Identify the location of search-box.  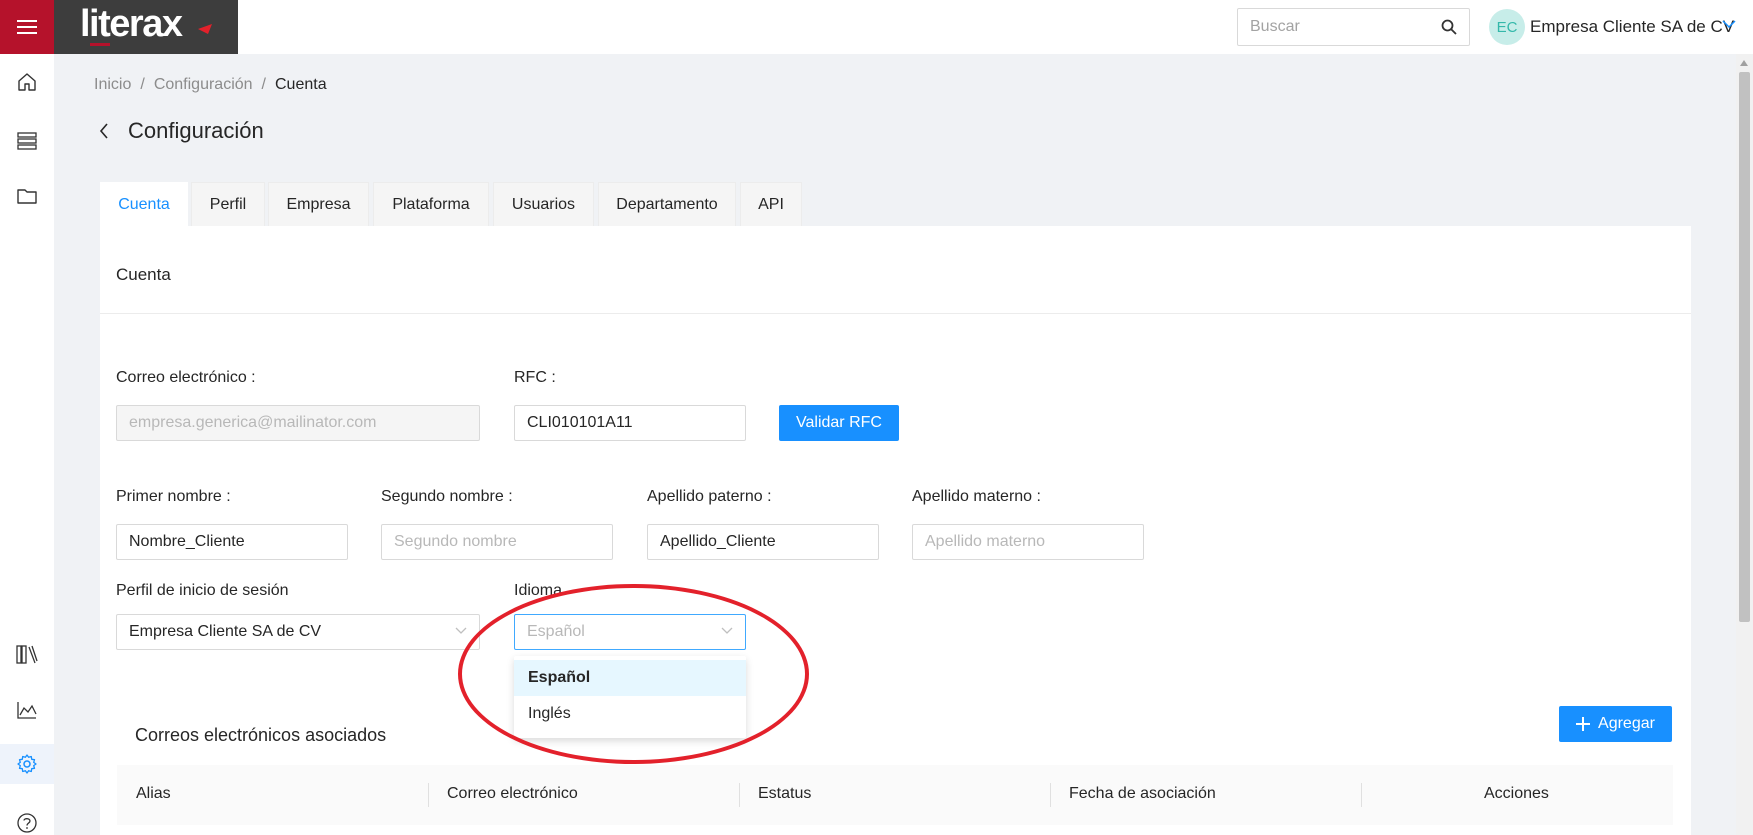
(1353, 27).